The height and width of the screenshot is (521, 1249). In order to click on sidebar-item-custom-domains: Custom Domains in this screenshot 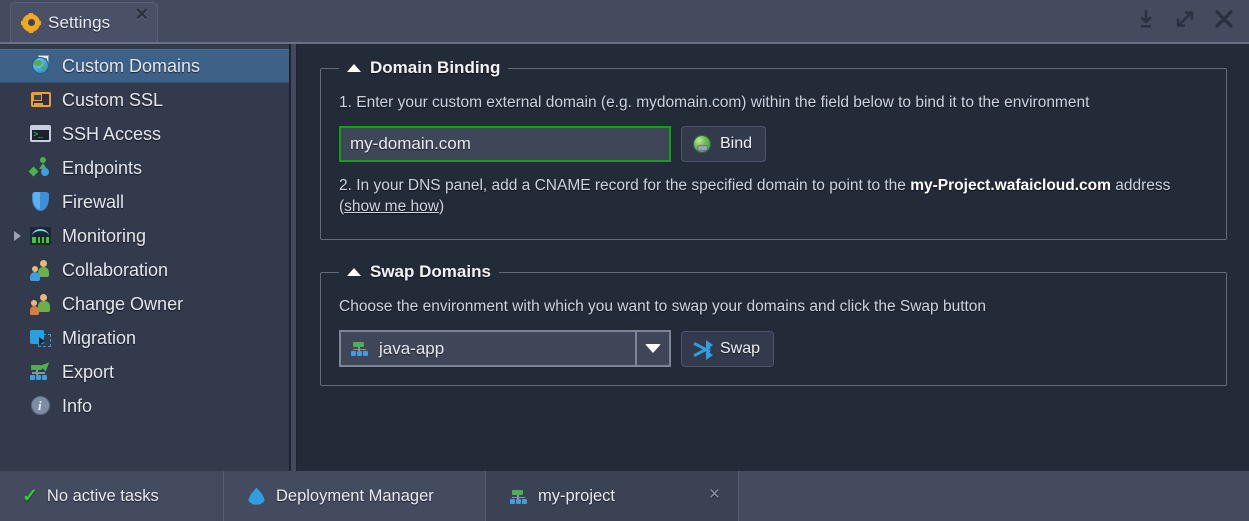, I will do `click(144, 66)`.